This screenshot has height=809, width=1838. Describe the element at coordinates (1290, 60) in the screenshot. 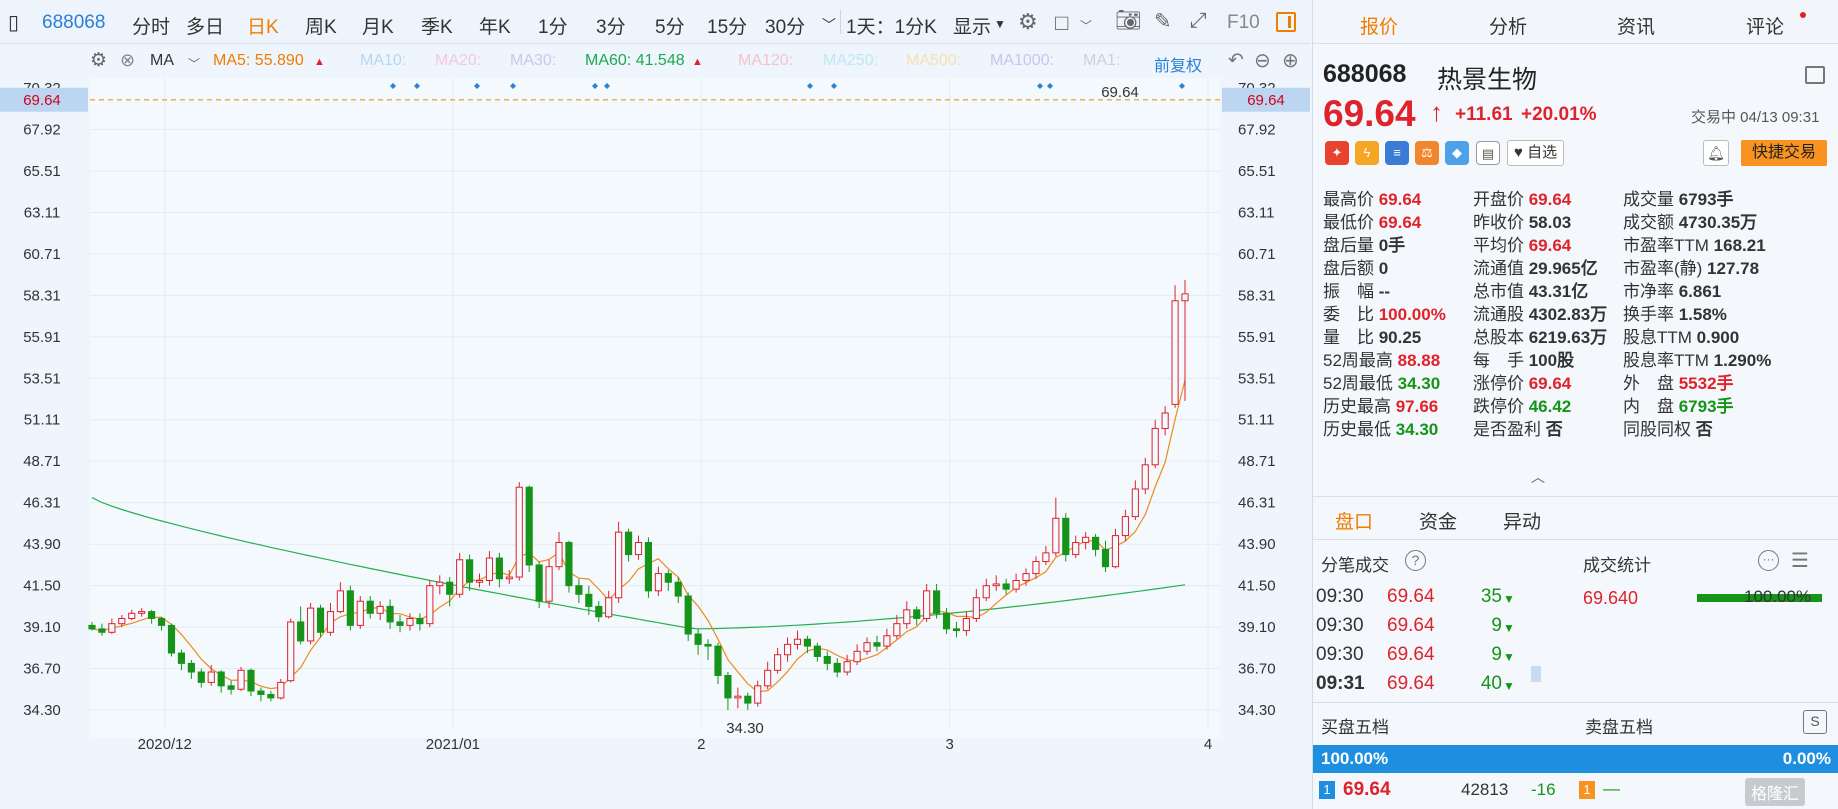

I see `zoom-in-icon: ⊕` at that location.